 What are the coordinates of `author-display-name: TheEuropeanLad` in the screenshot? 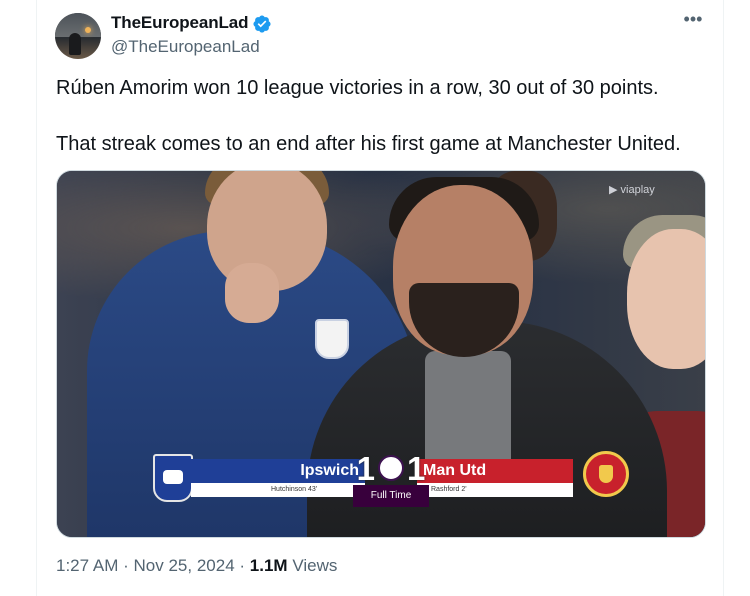 It's located at (180, 23).